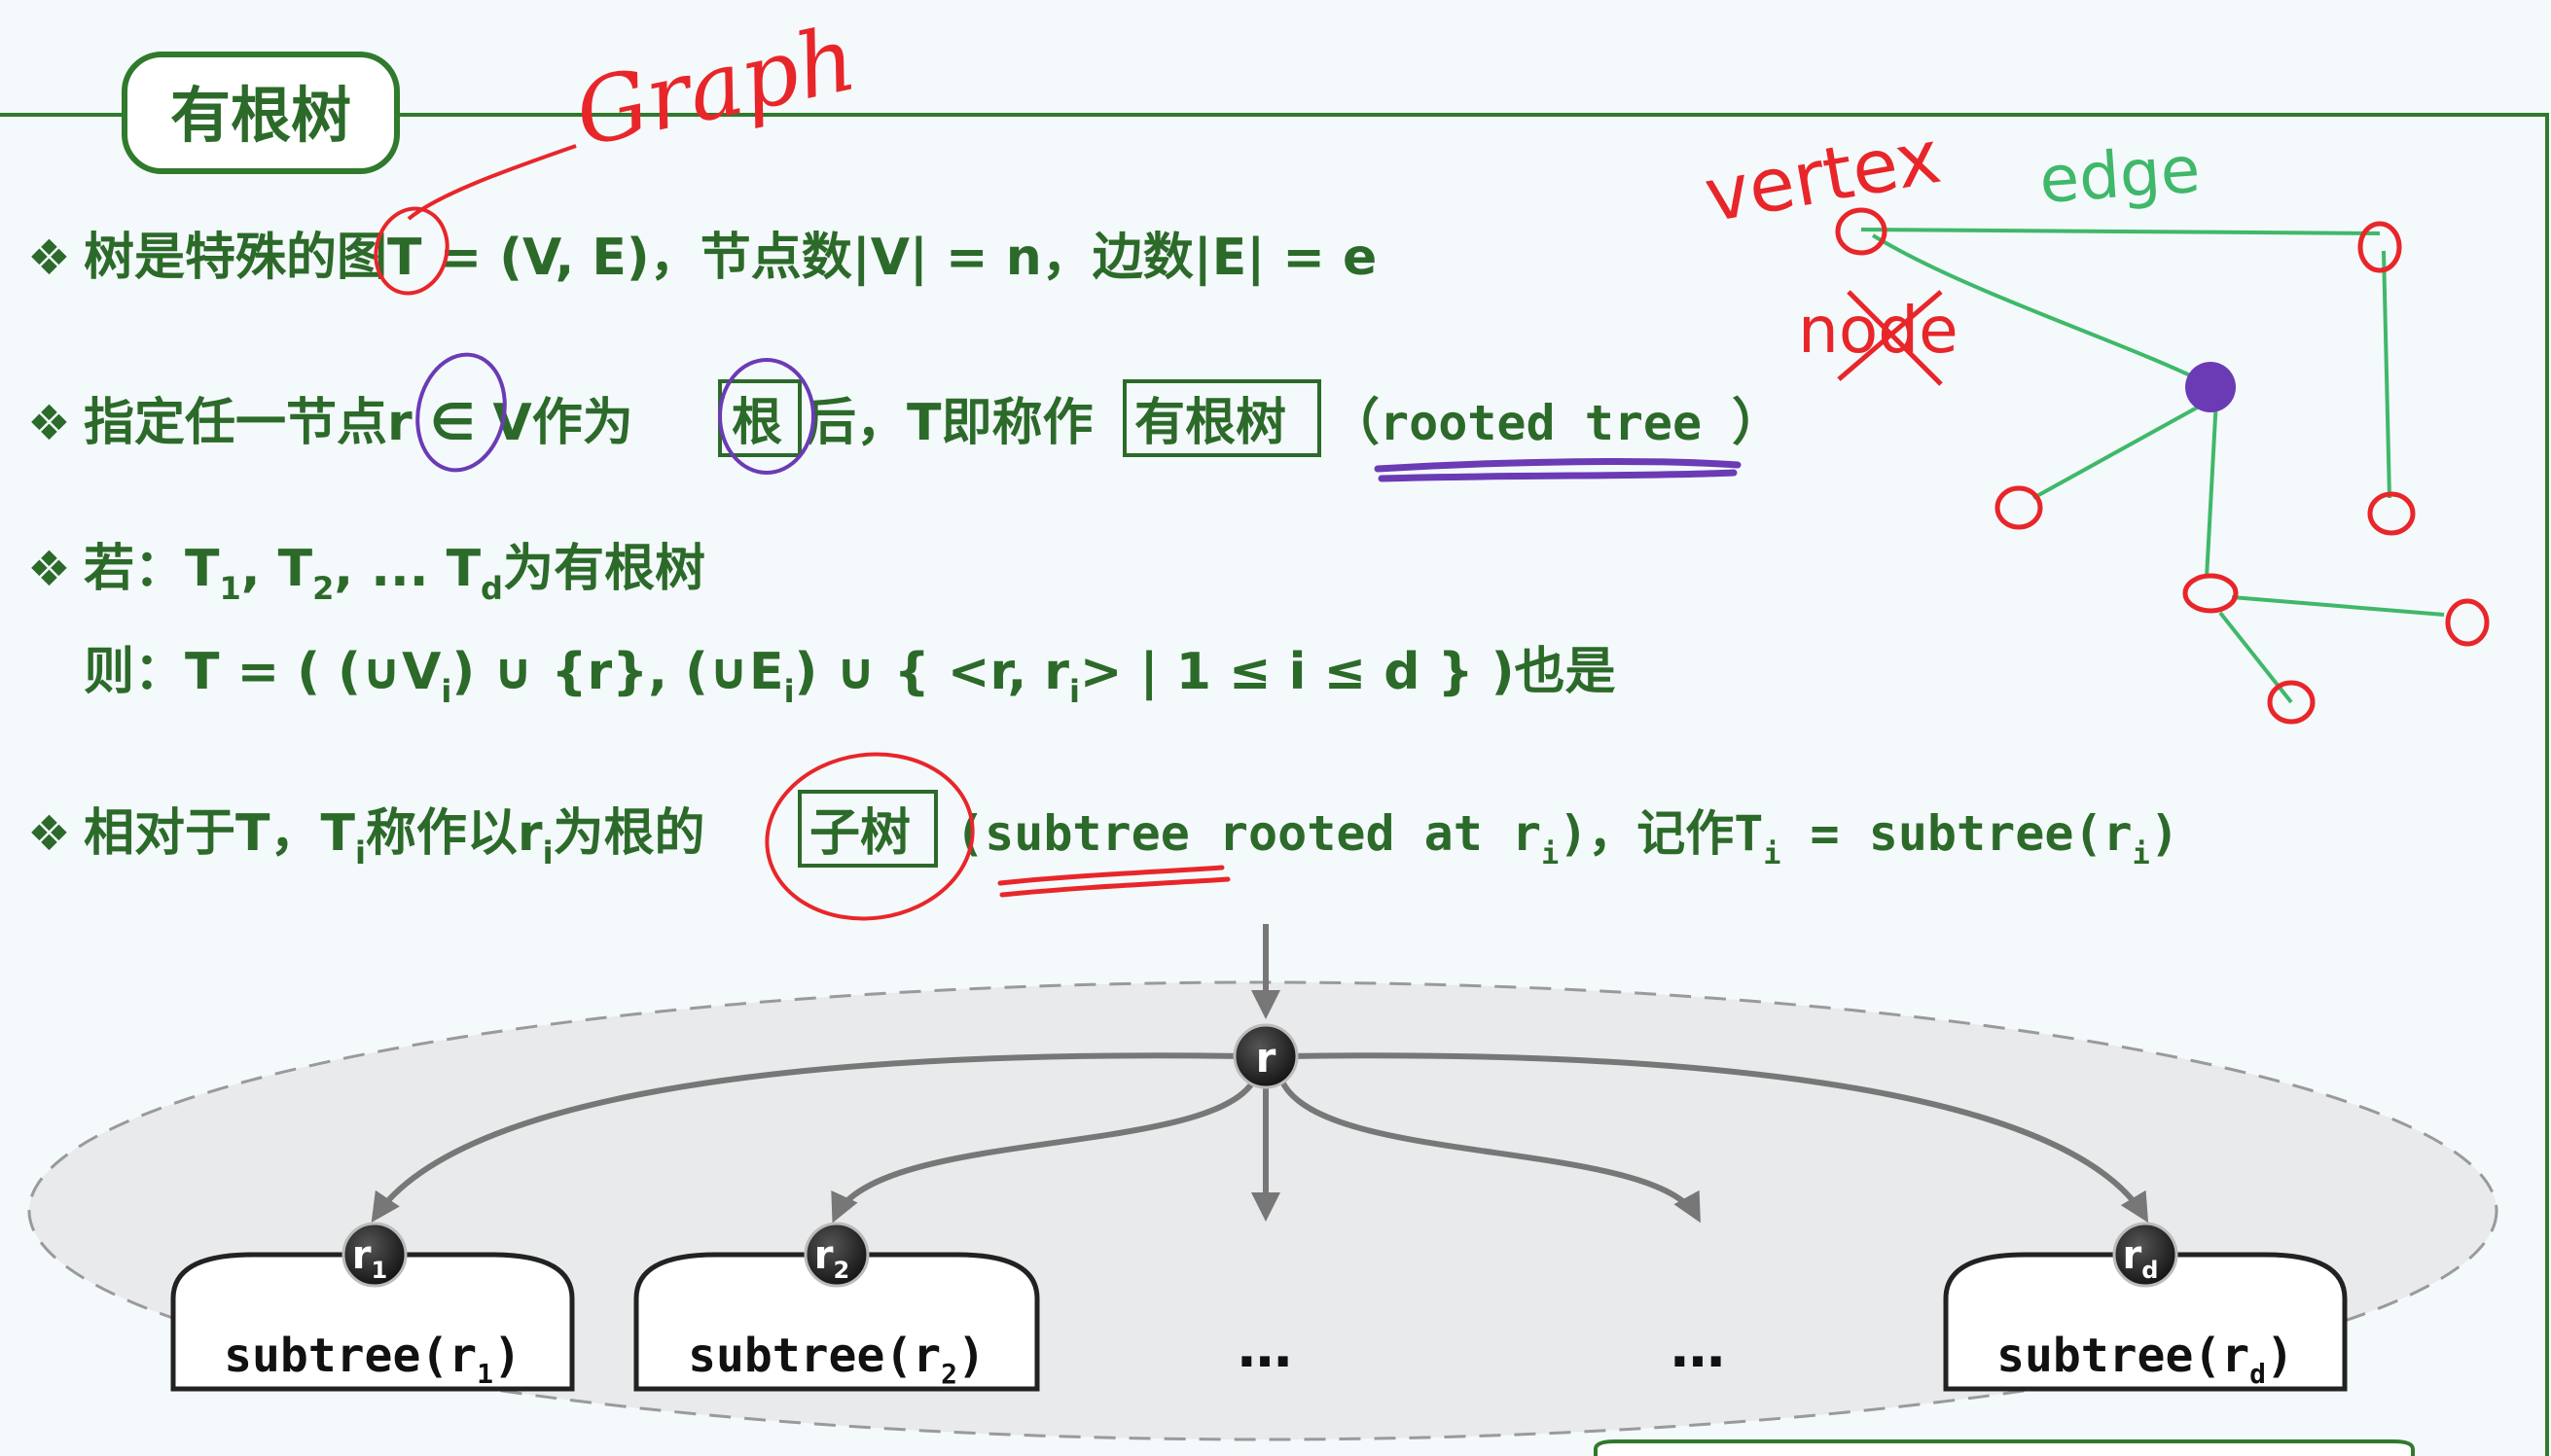 The image size is (2551, 1456). What do you see at coordinates (1558, 470) in the screenshot?
I see `rooted-tree-underline` at bounding box center [1558, 470].